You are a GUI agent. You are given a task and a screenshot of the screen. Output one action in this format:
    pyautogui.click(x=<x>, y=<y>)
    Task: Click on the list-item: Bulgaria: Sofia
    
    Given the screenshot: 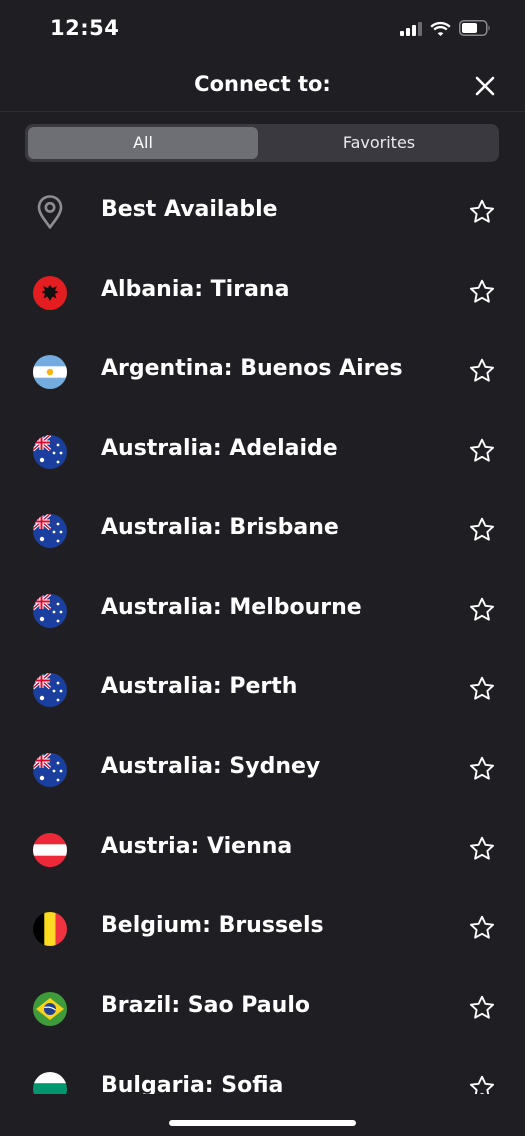 What is the action you would take?
    pyautogui.click(x=262, y=1072)
    